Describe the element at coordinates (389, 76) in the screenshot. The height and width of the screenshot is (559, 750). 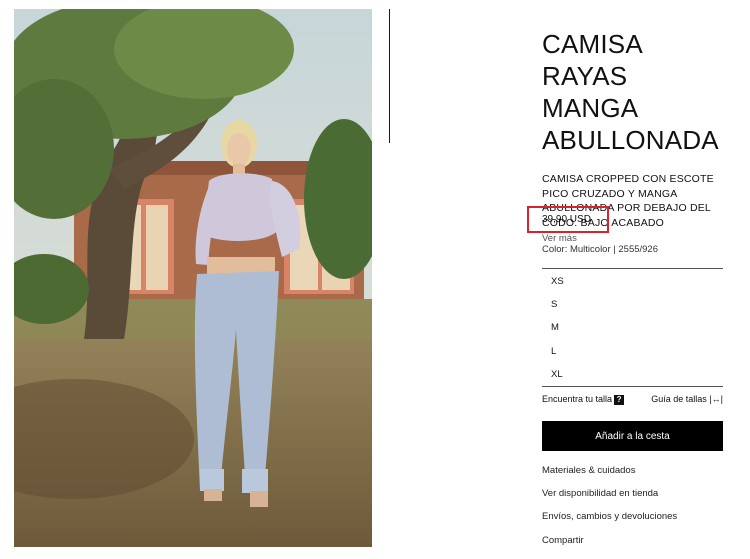
I see `vertical-divider` at that location.